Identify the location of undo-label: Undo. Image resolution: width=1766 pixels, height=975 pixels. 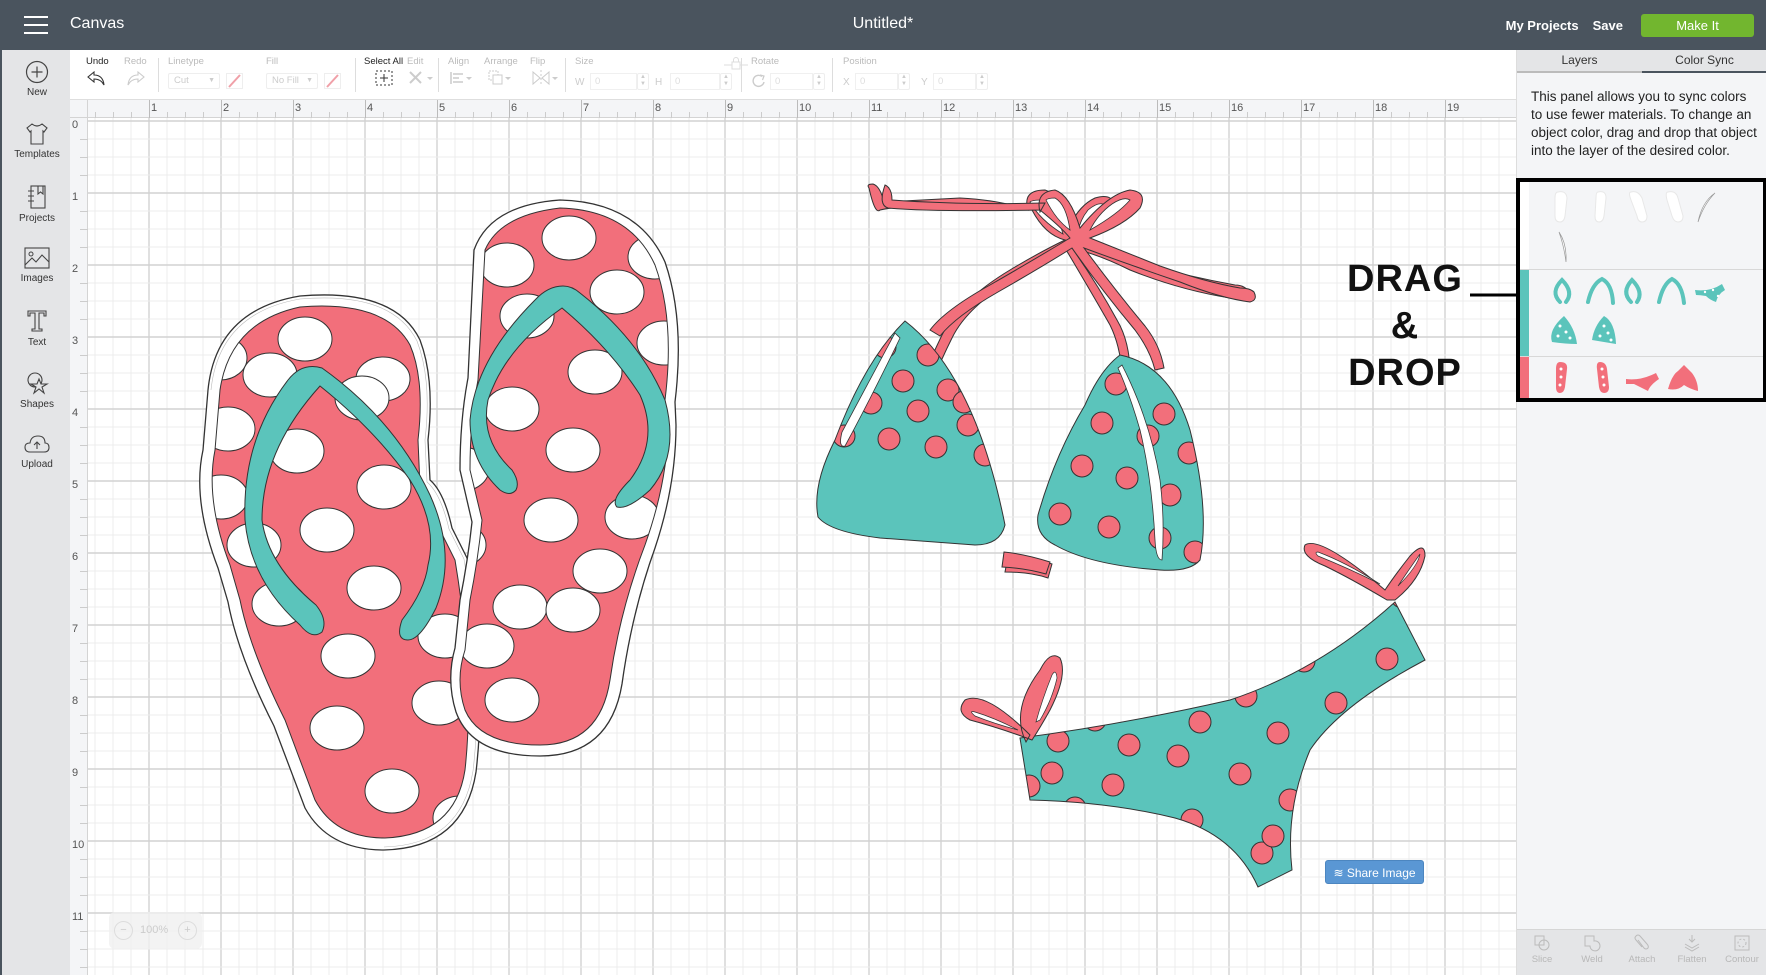
(97, 61).